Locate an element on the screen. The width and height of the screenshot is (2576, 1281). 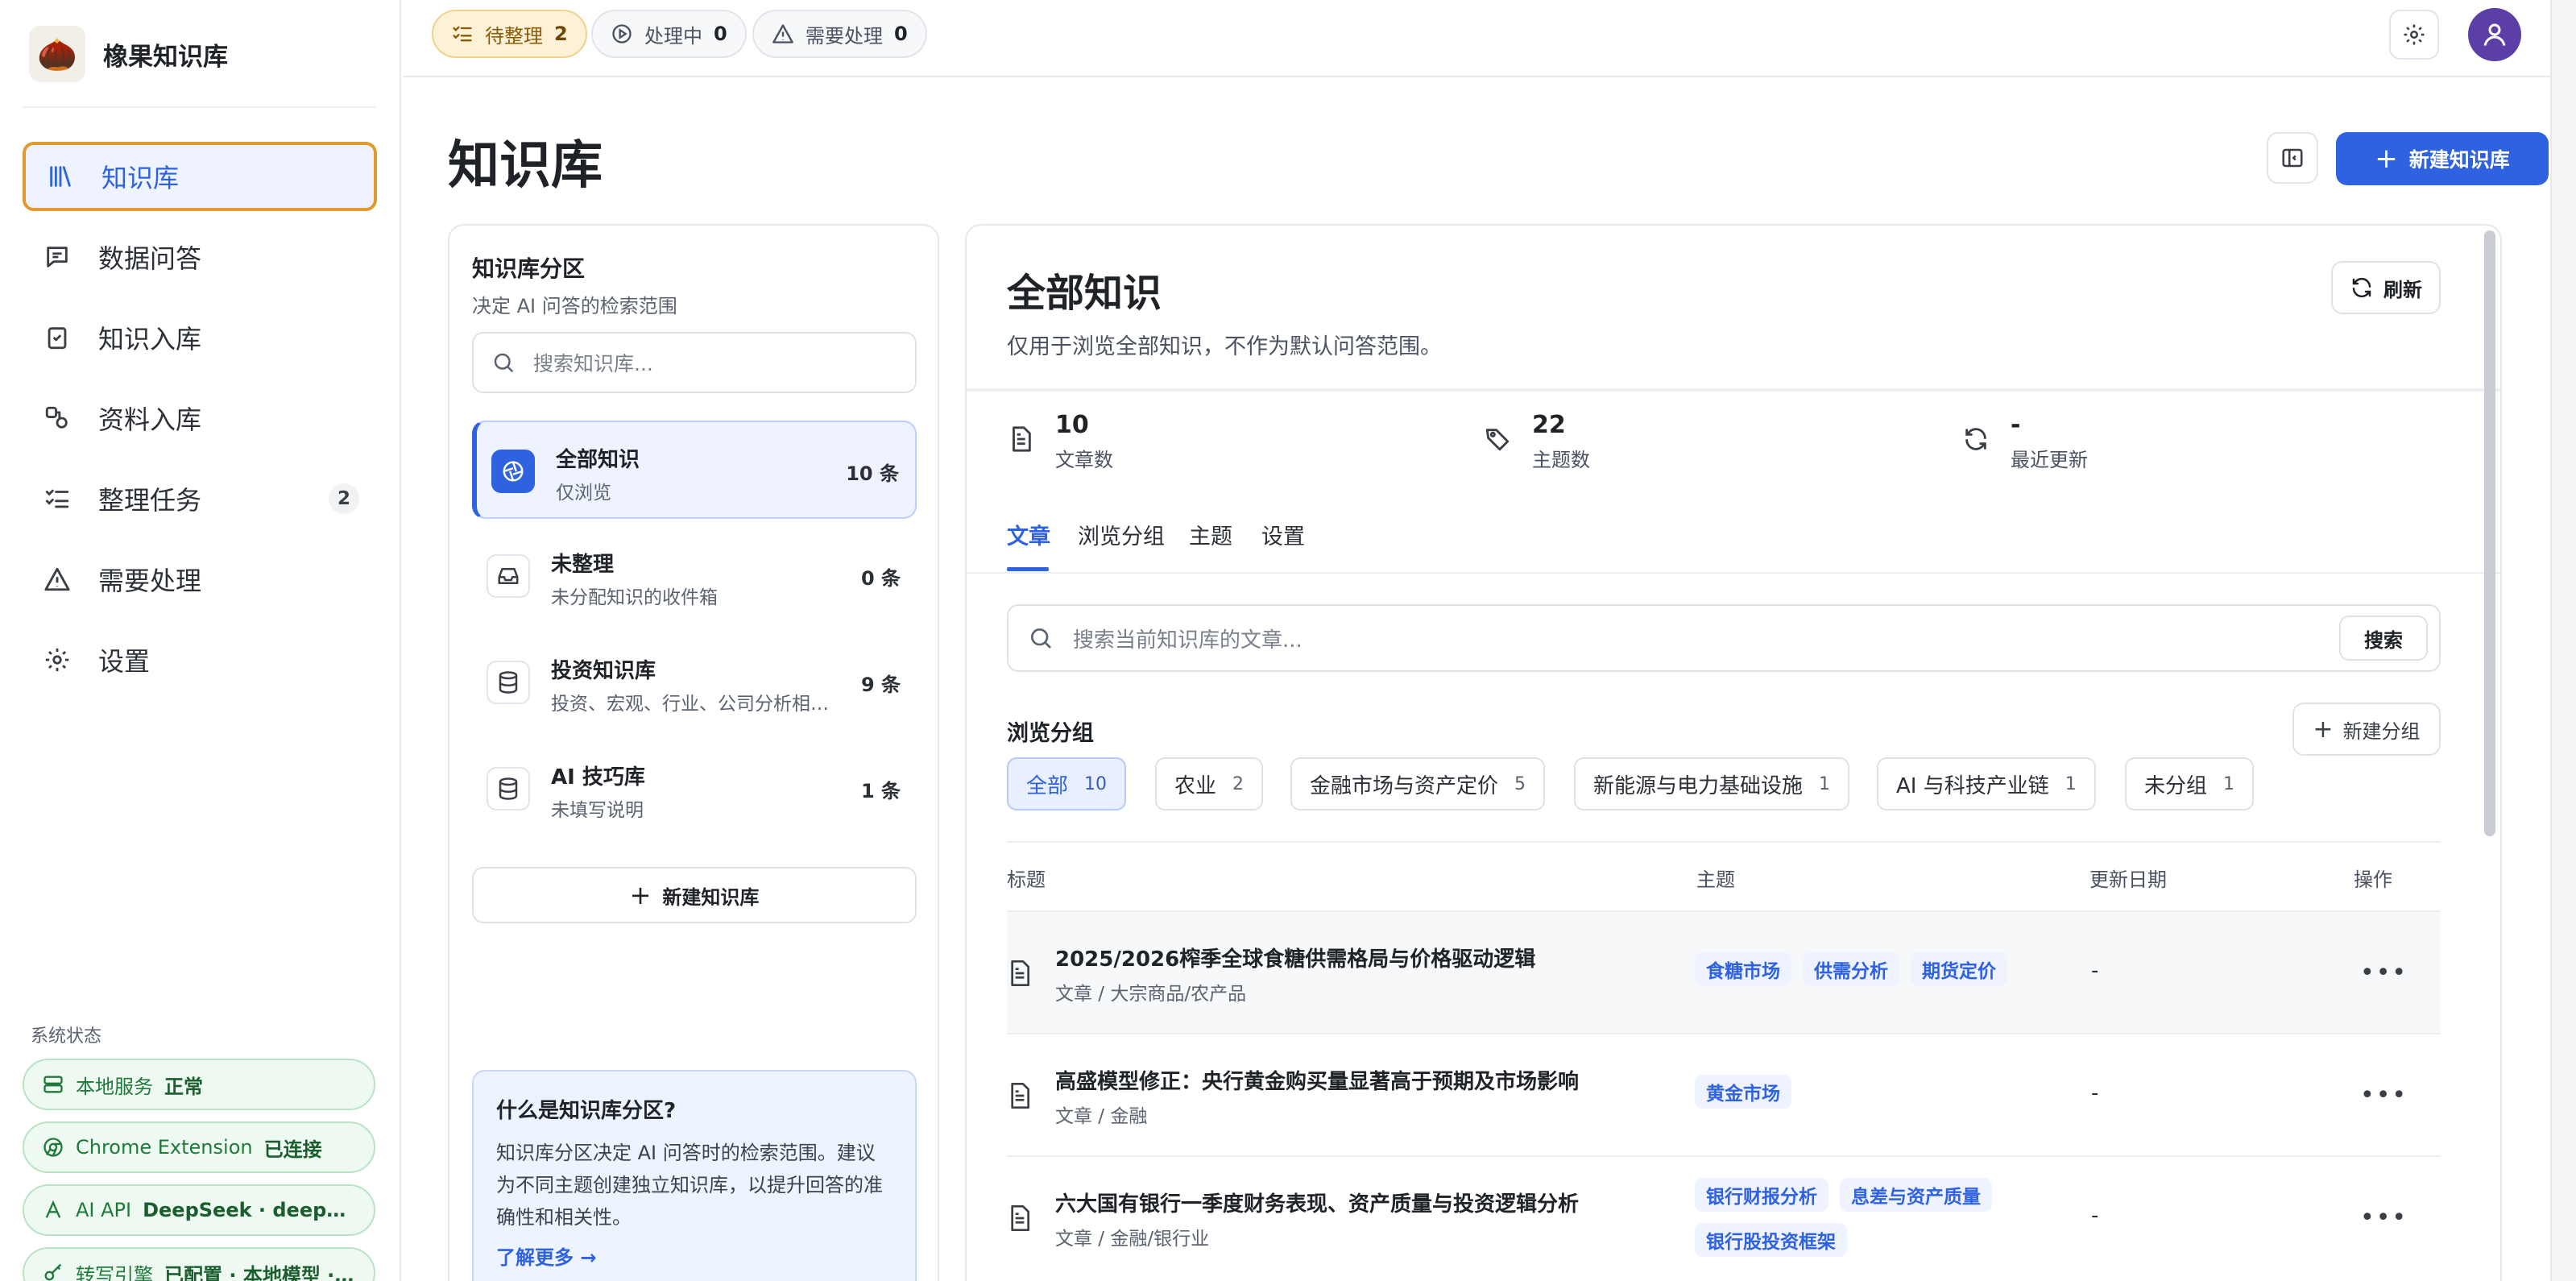
sidebar-item-needs-attention: 需要处理 is located at coordinates (200, 580).